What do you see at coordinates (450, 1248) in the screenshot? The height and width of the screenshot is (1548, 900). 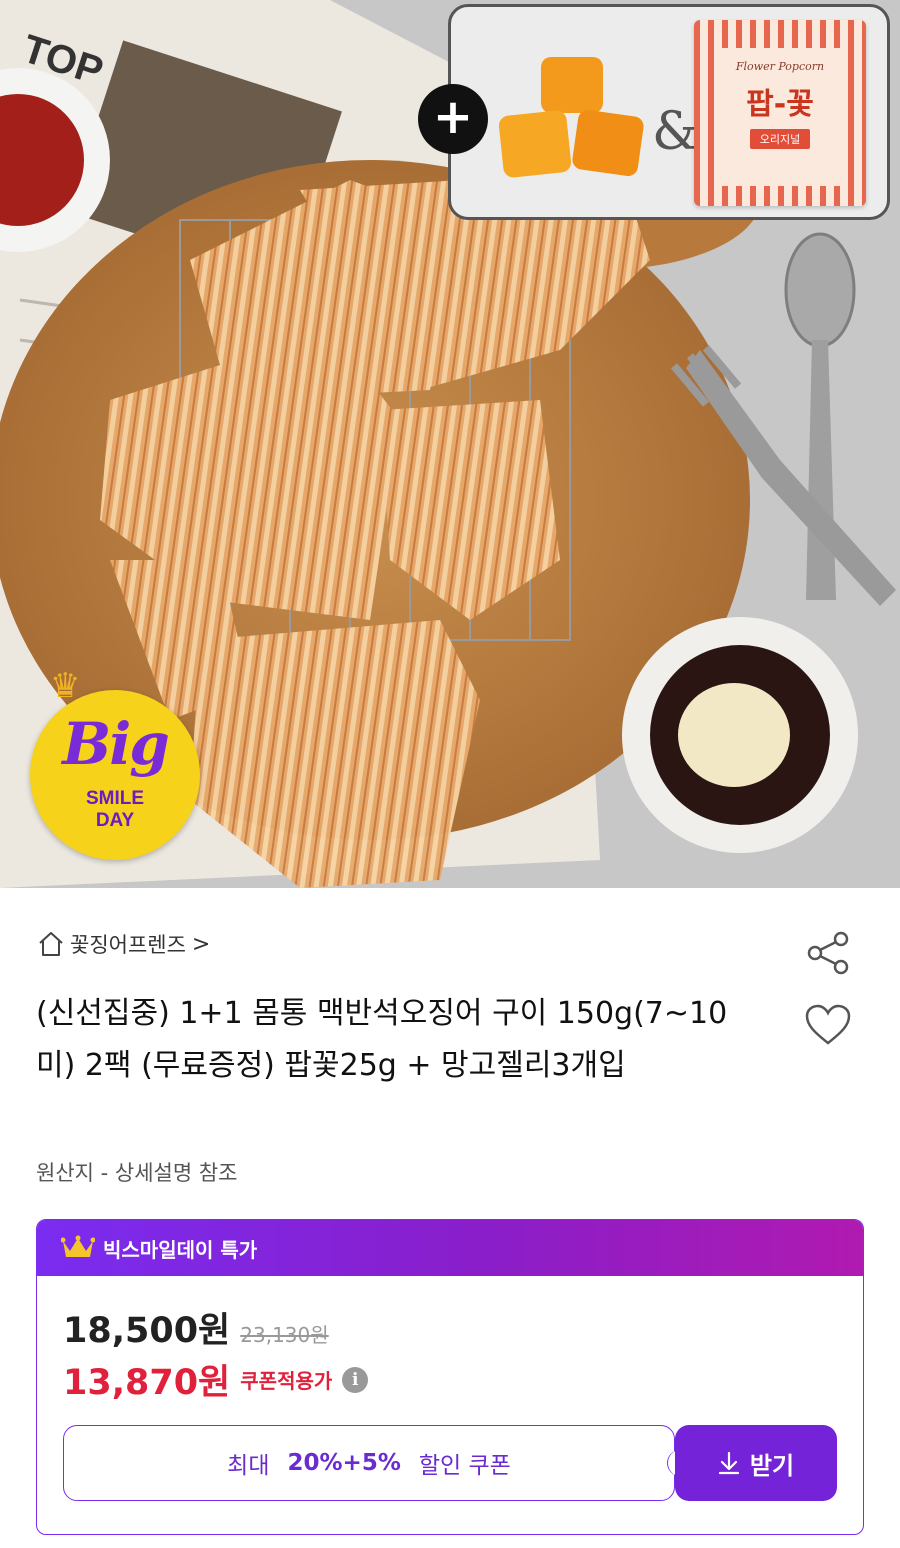 I see `price-card-header: 빅스마일데이 특가` at bounding box center [450, 1248].